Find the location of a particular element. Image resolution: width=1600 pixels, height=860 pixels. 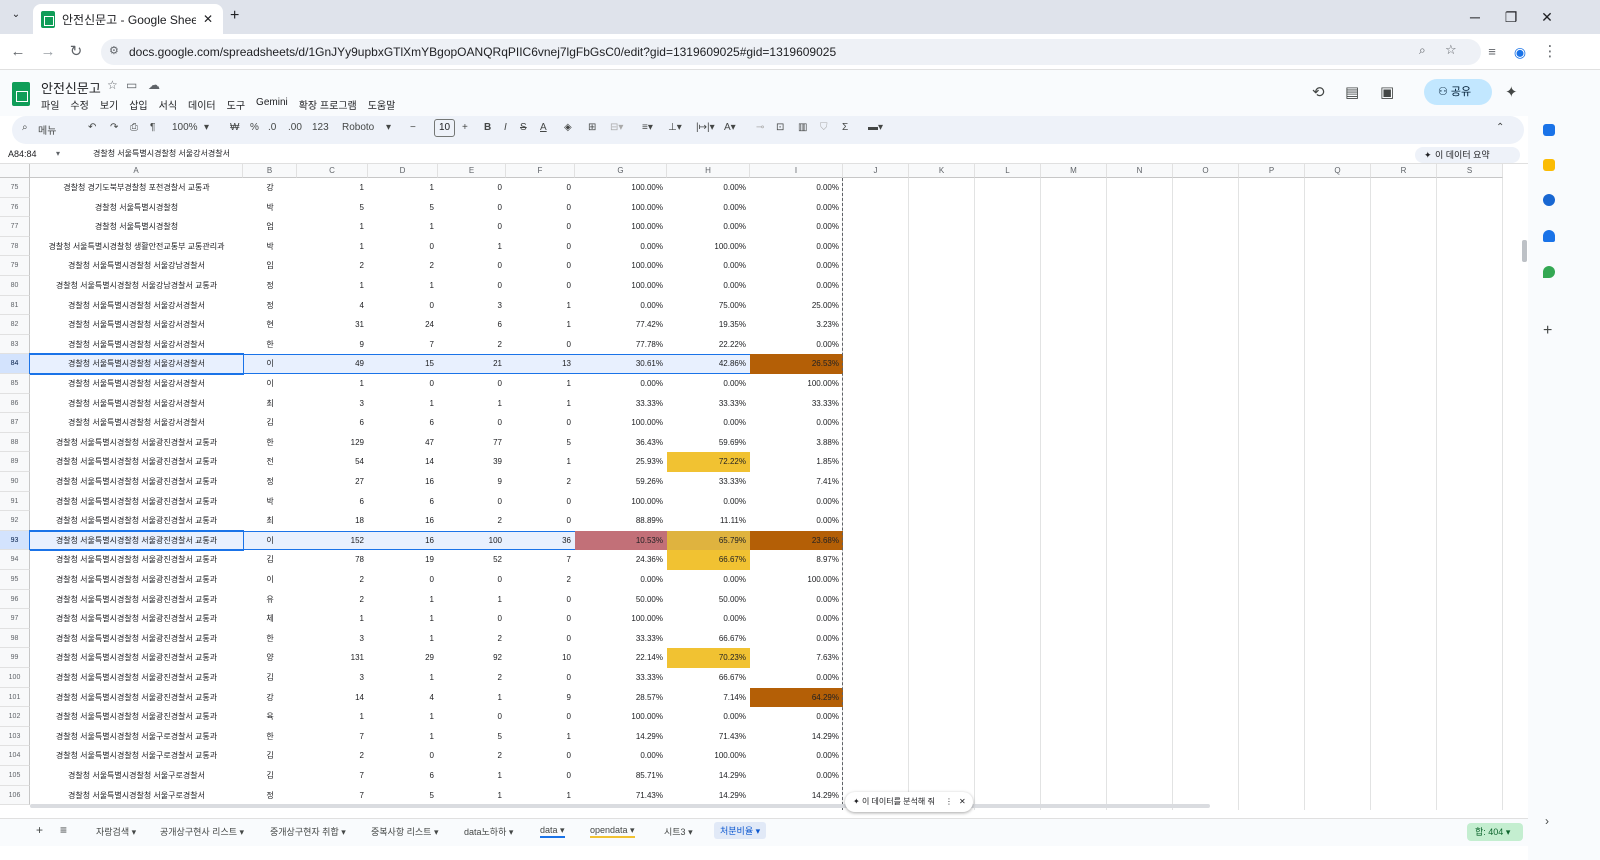

italic-icon: I is located at coordinates (505, 127).